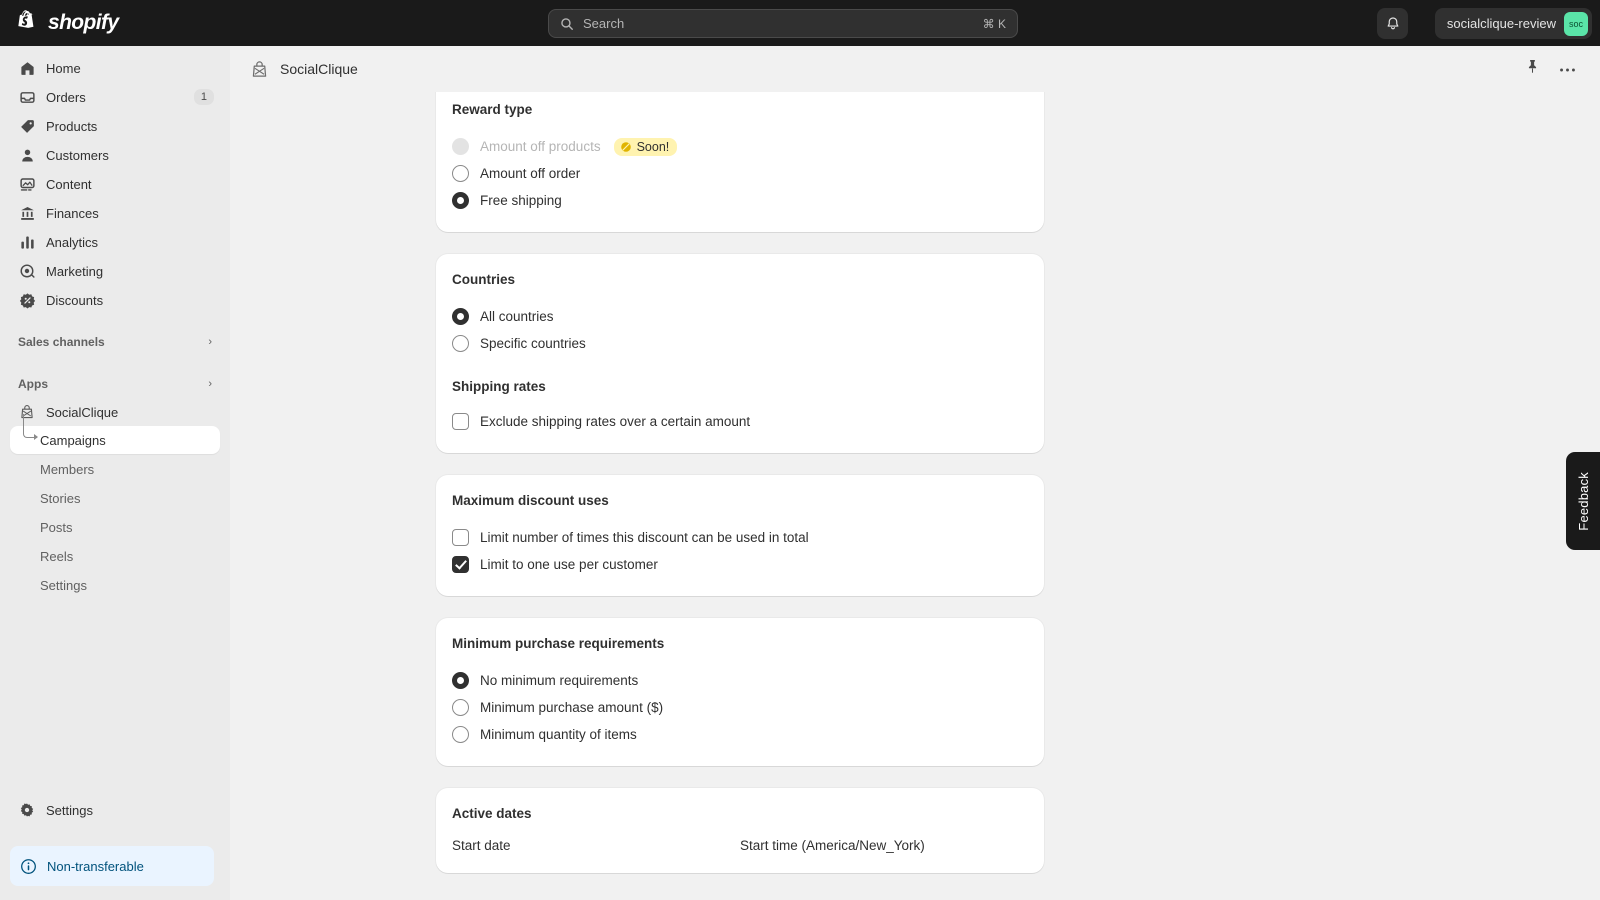 The height and width of the screenshot is (900, 1600). What do you see at coordinates (115, 556) in the screenshot?
I see `sidebar-item-reels: Reels` at bounding box center [115, 556].